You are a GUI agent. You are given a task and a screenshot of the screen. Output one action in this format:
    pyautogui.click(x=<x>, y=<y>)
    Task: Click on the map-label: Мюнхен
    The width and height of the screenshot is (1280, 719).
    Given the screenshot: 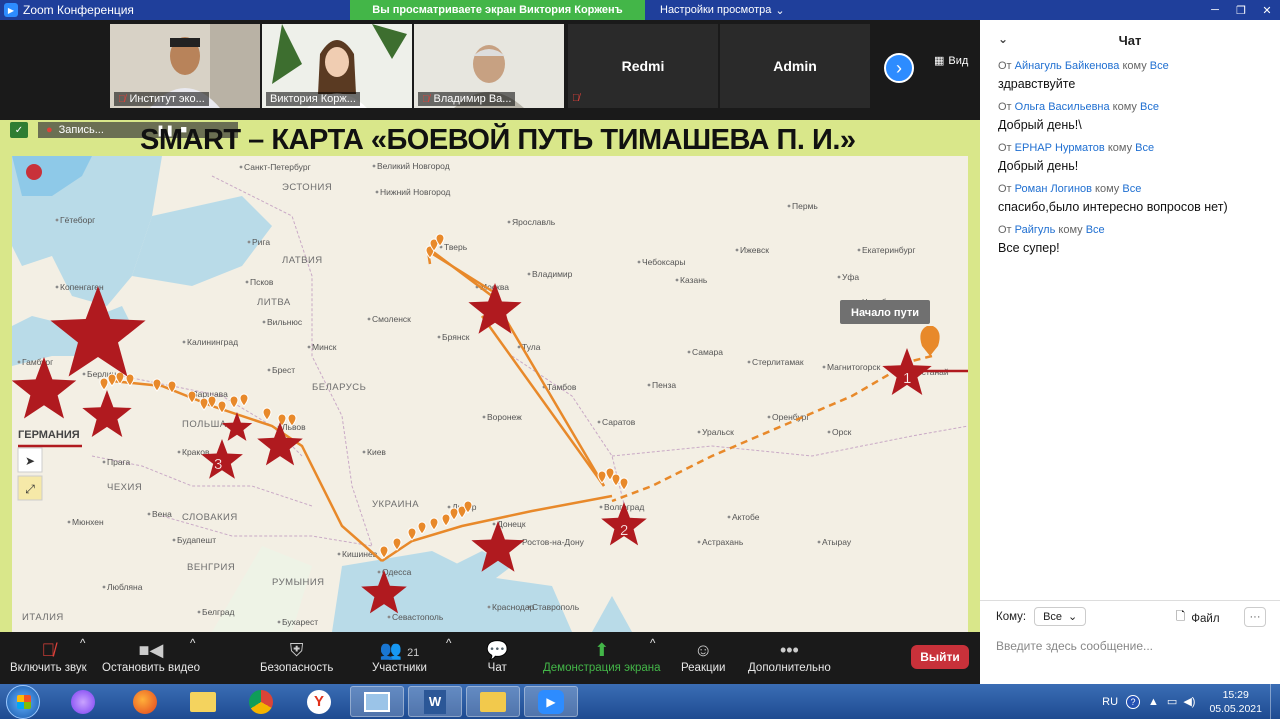 What is the action you would take?
    pyautogui.click(x=88, y=522)
    